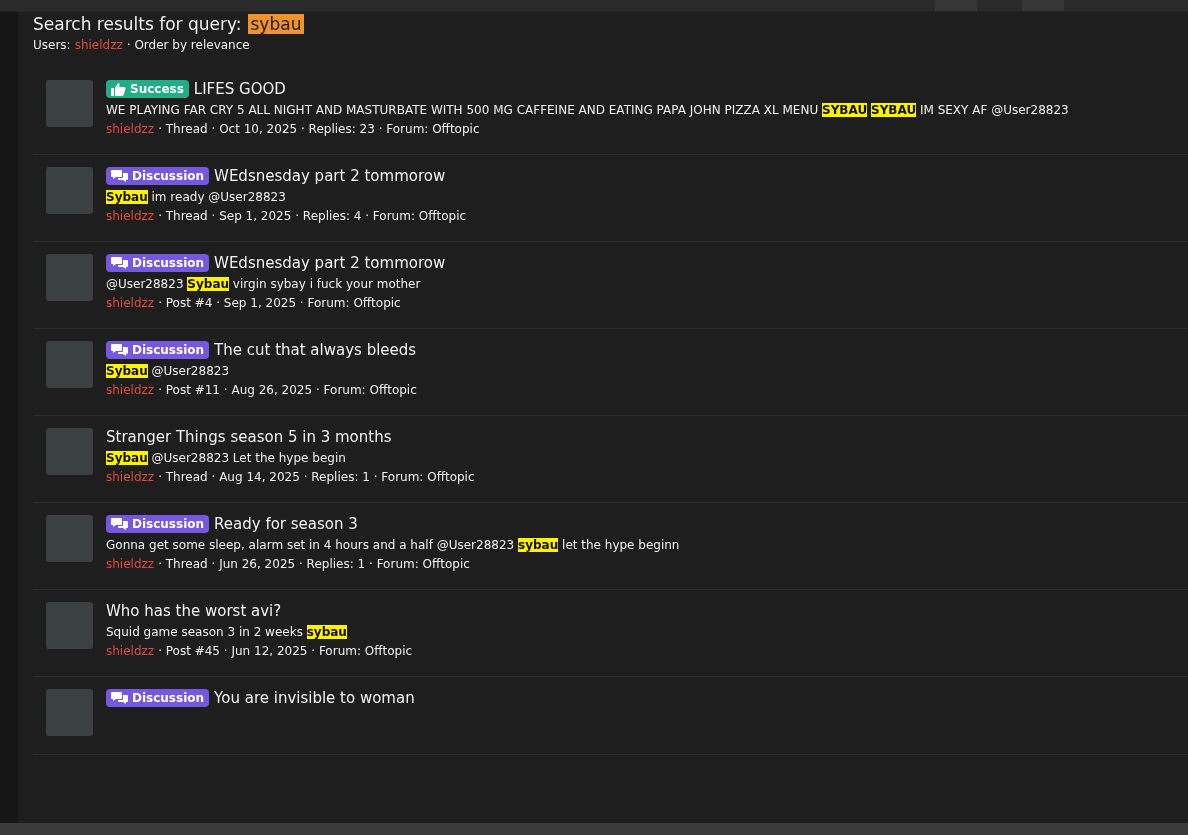  What do you see at coordinates (264, 284) in the screenshot?
I see `result-excerpt: @User28823 Sybau virgin sybay i fuck your mother` at bounding box center [264, 284].